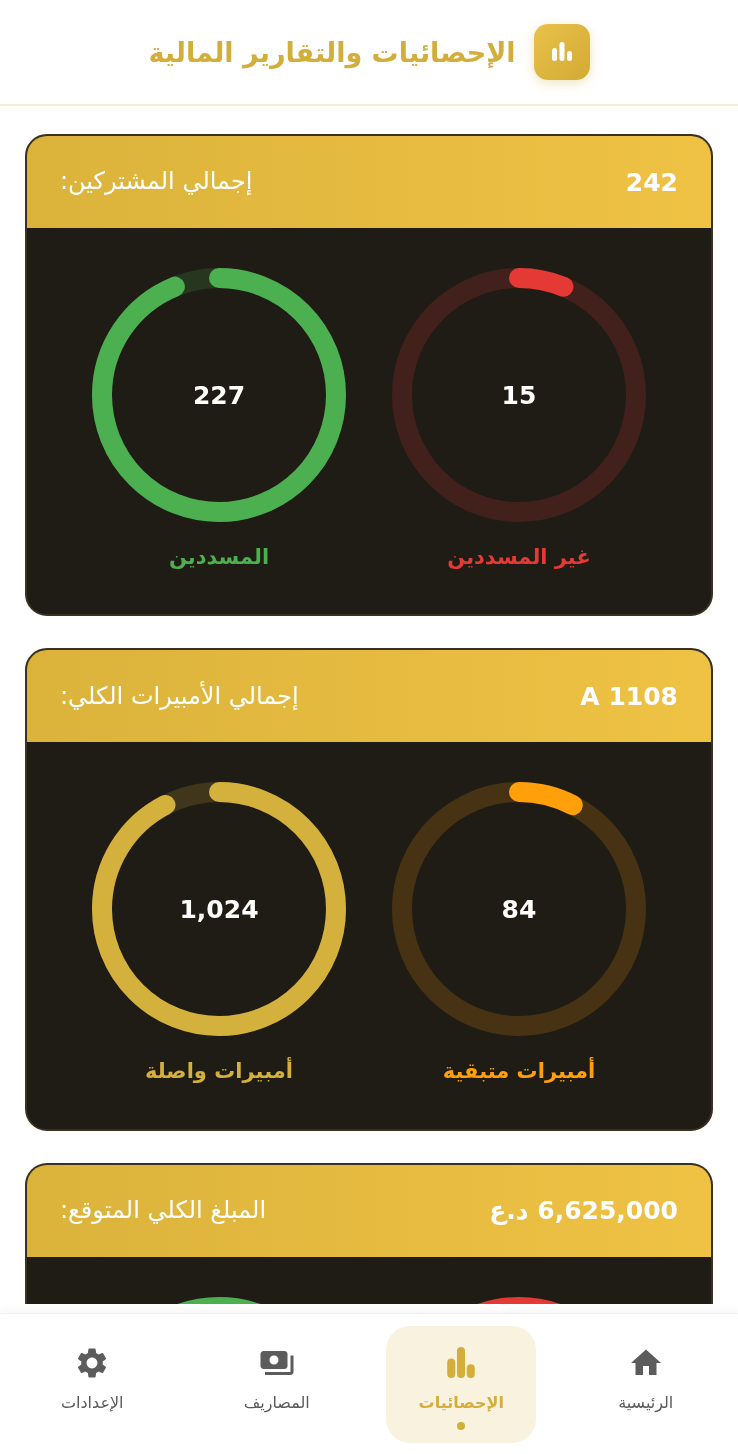 This screenshot has width=738, height=1454. What do you see at coordinates (332, 52) in the screenshot?
I see `page-title: الإحصائيات والتقارير المالية` at bounding box center [332, 52].